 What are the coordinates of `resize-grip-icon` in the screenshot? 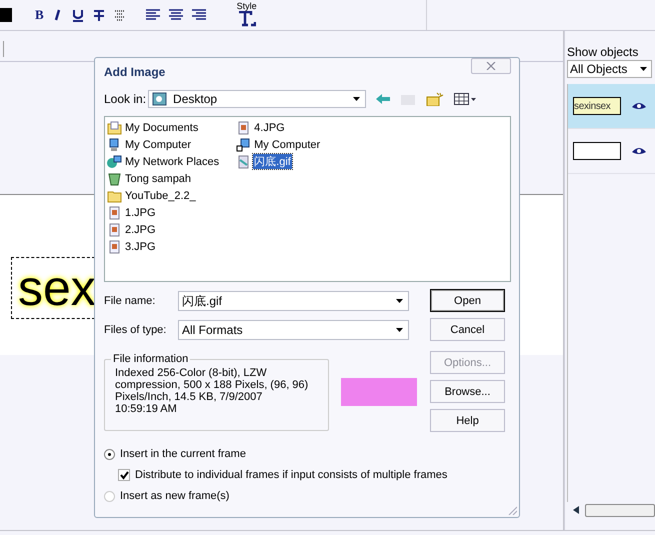 It's located at (512, 510).